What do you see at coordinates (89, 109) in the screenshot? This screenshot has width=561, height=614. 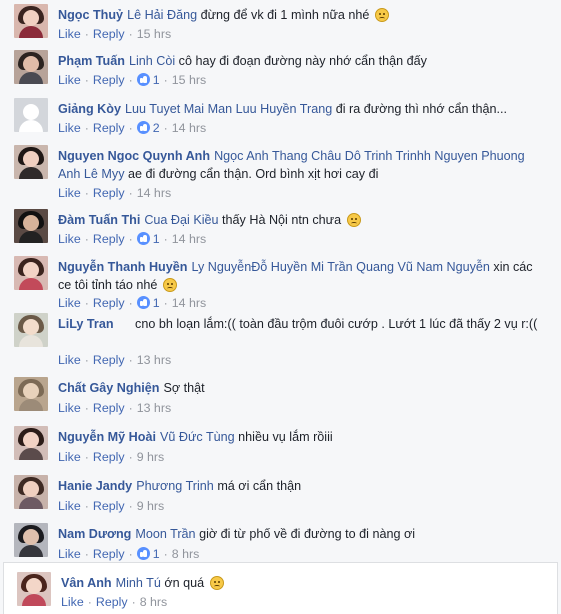 I see `comment-author: Giảng Kòy` at bounding box center [89, 109].